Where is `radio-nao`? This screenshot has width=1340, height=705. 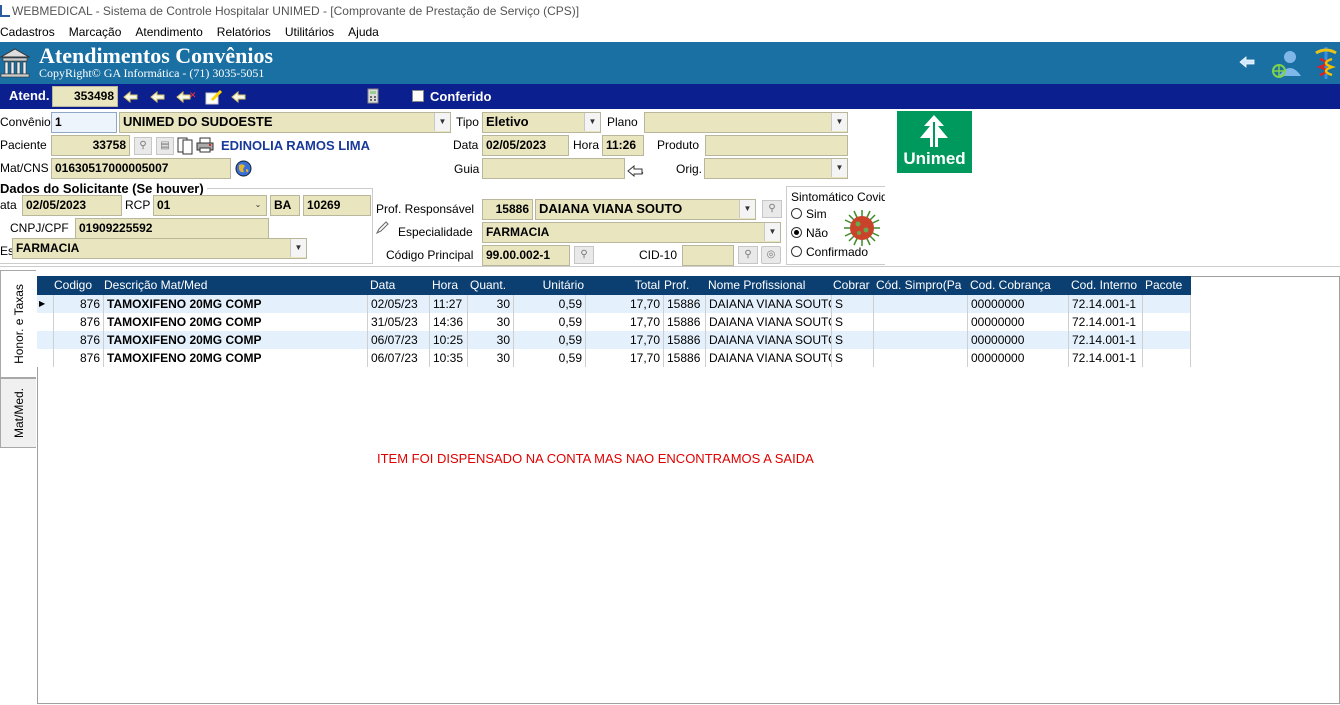
radio-nao is located at coordinates (796, 232).